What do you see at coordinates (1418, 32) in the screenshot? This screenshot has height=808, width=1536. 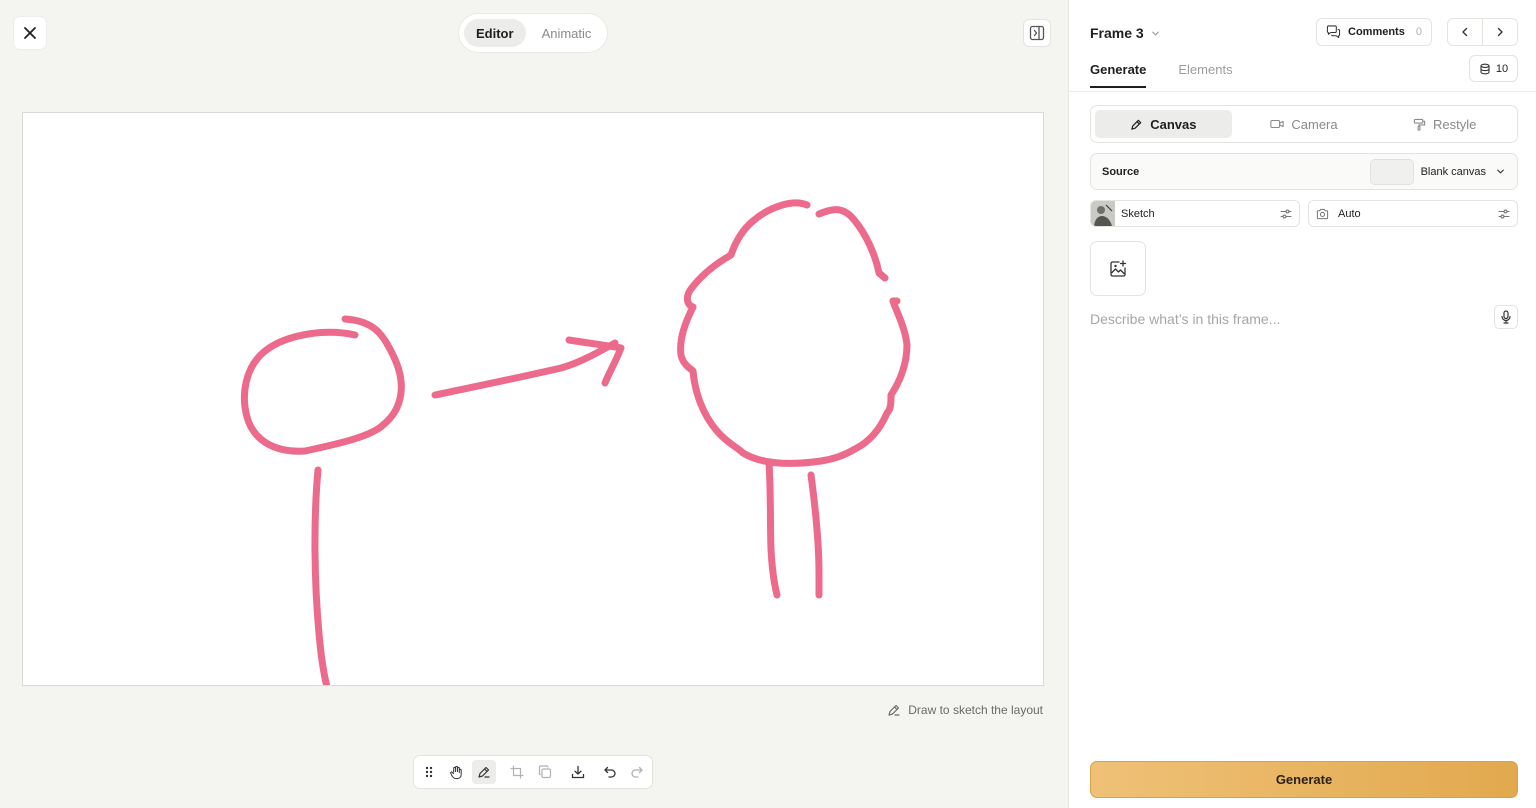 I see `comments-count: 0` at bounding box center [1418, 32].